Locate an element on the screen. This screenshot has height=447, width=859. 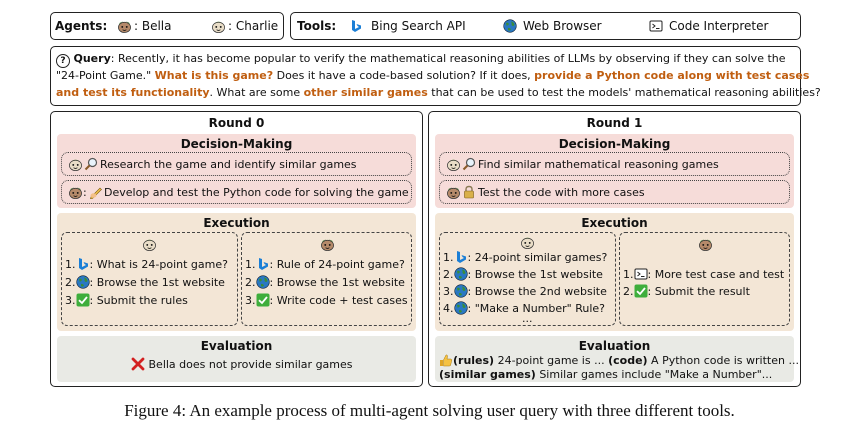
tool-interpreter-name: Code Interpreter is located at coordinates (719, 26).